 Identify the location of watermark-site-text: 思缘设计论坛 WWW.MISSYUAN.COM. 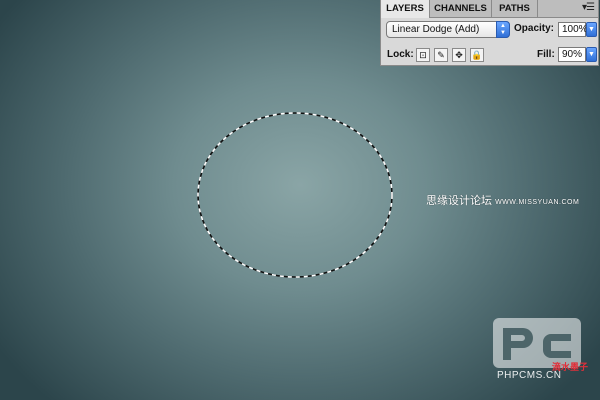
(502, 200).